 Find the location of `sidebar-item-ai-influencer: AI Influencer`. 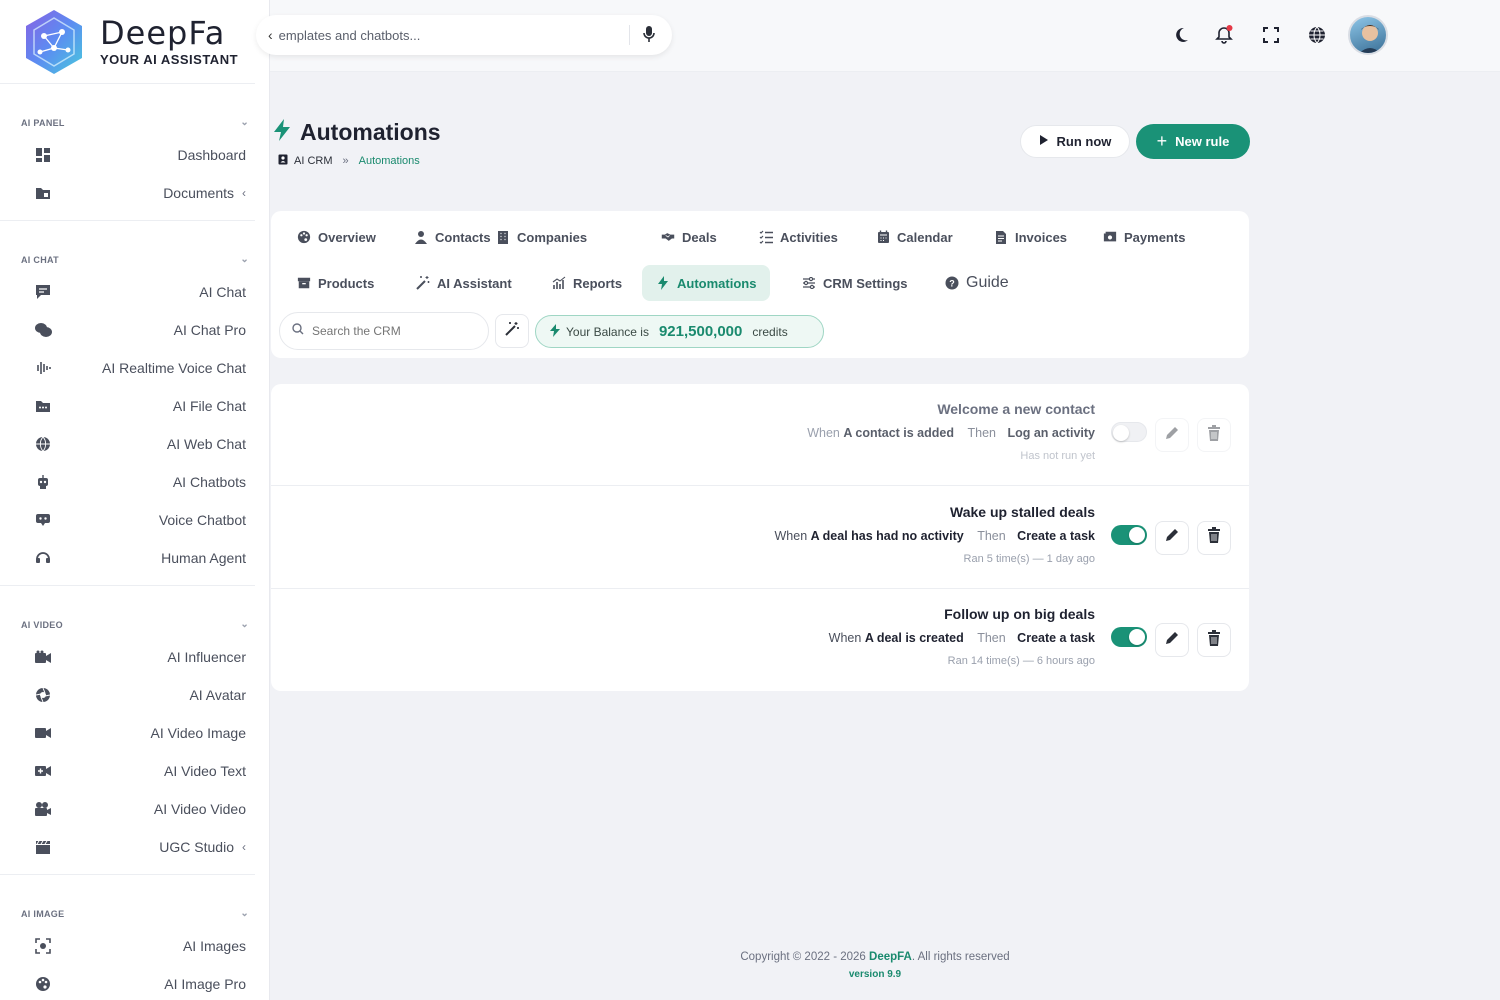

sidebar-item-ai-influencer: AI Influencer is located at coordinates (127, 657).